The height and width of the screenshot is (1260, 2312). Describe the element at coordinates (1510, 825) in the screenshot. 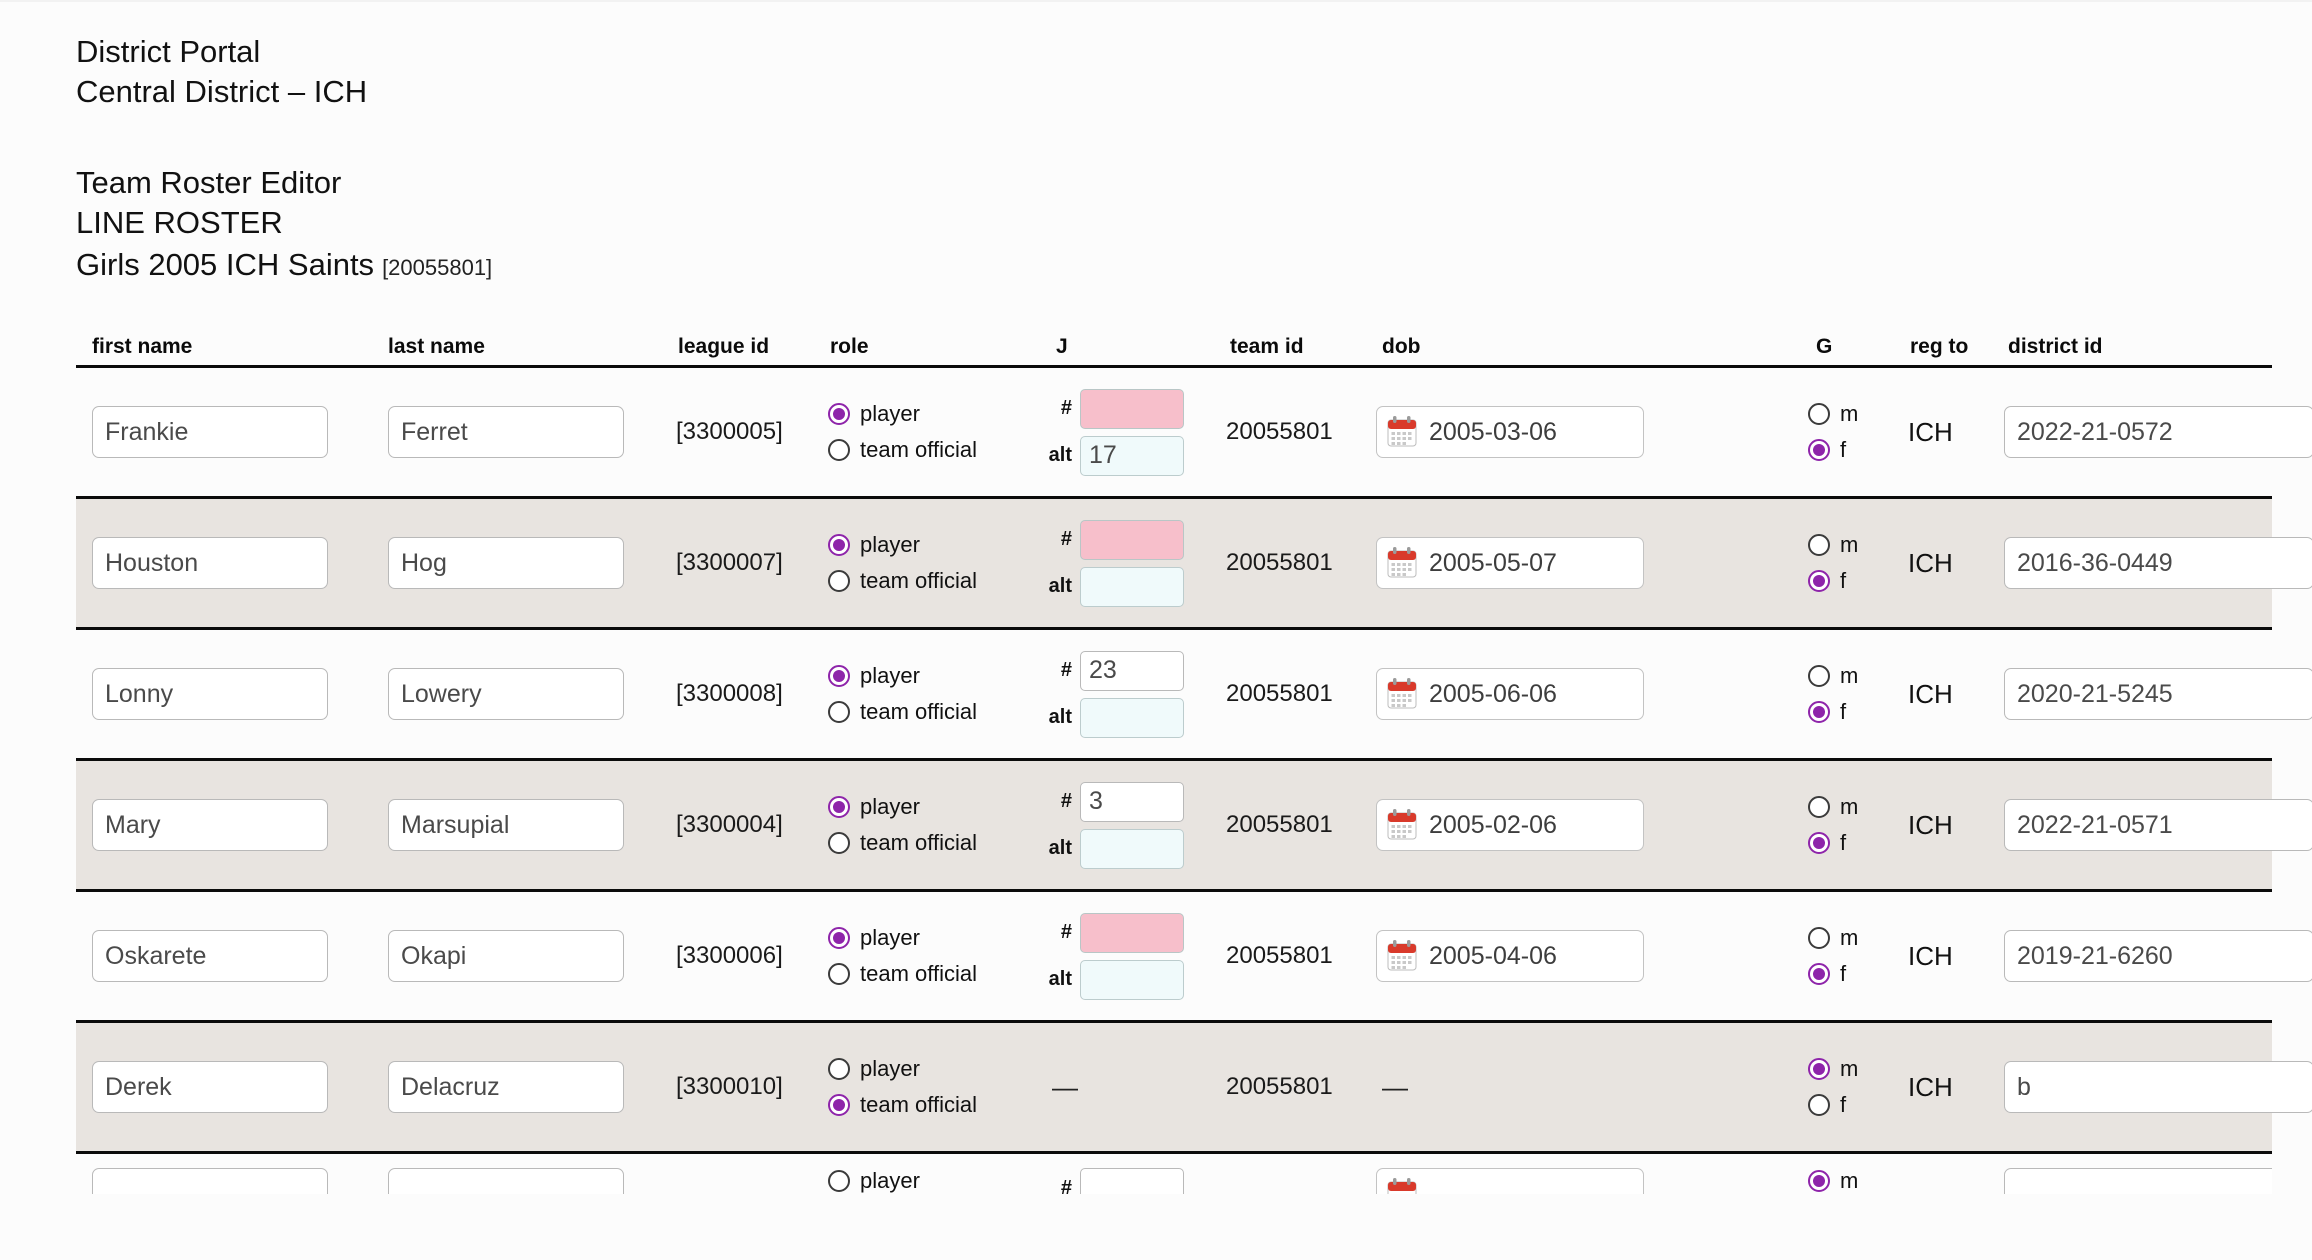

I see `dob-picker: 2005-02-06` at that location.